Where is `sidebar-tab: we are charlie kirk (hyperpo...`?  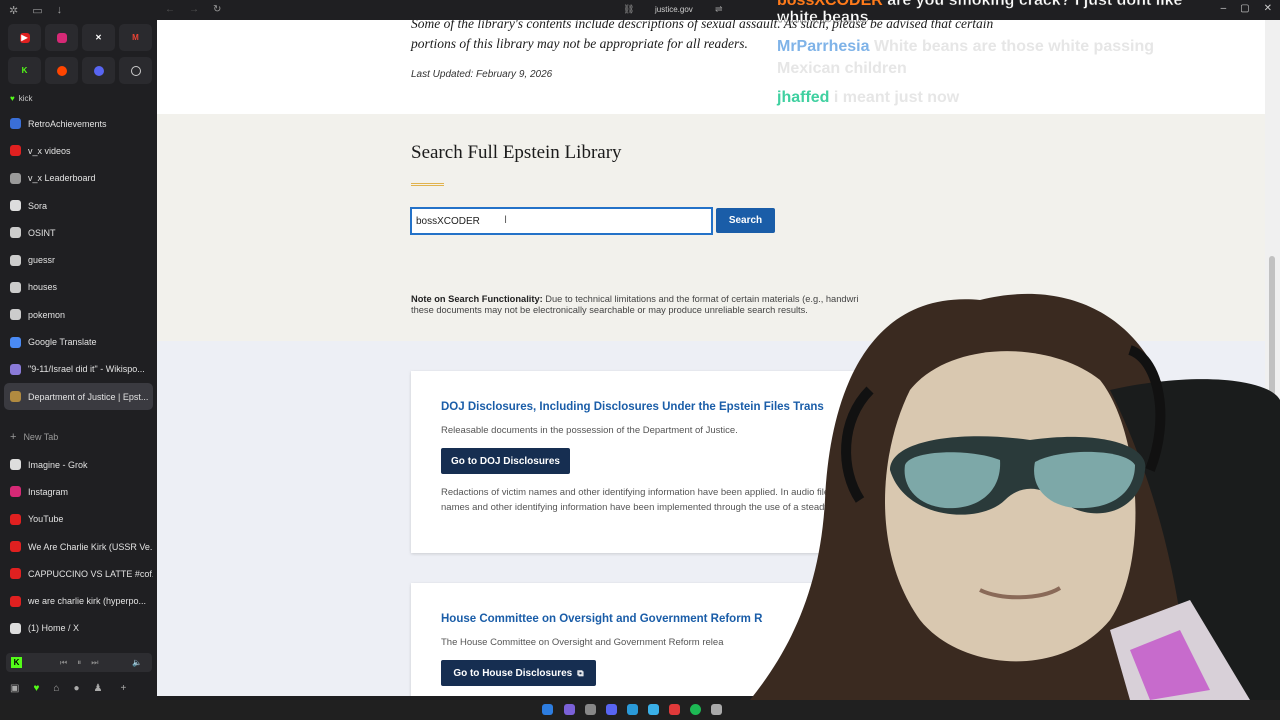 sidebar-tab: we are charlie kirk (hyperpo... is located at coordinates (78, 600).